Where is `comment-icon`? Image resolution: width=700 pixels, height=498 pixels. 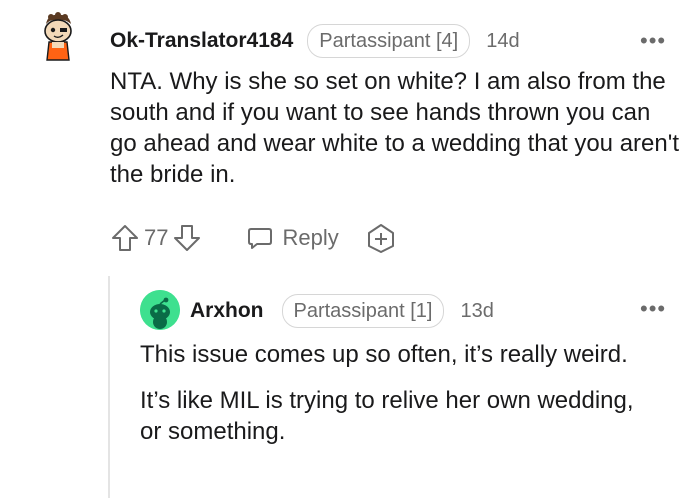 comment-icon is located at coordinates (260, 238).